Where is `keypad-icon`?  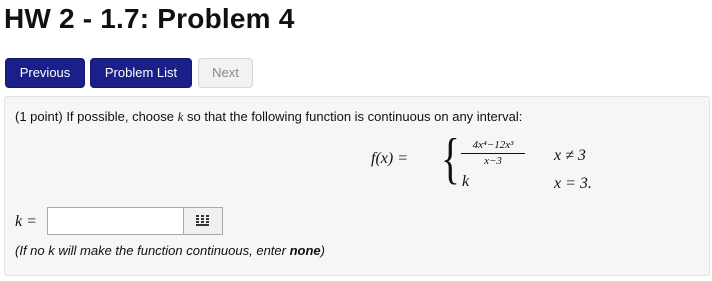
keypad-icon is located at coordinates (202, 220).